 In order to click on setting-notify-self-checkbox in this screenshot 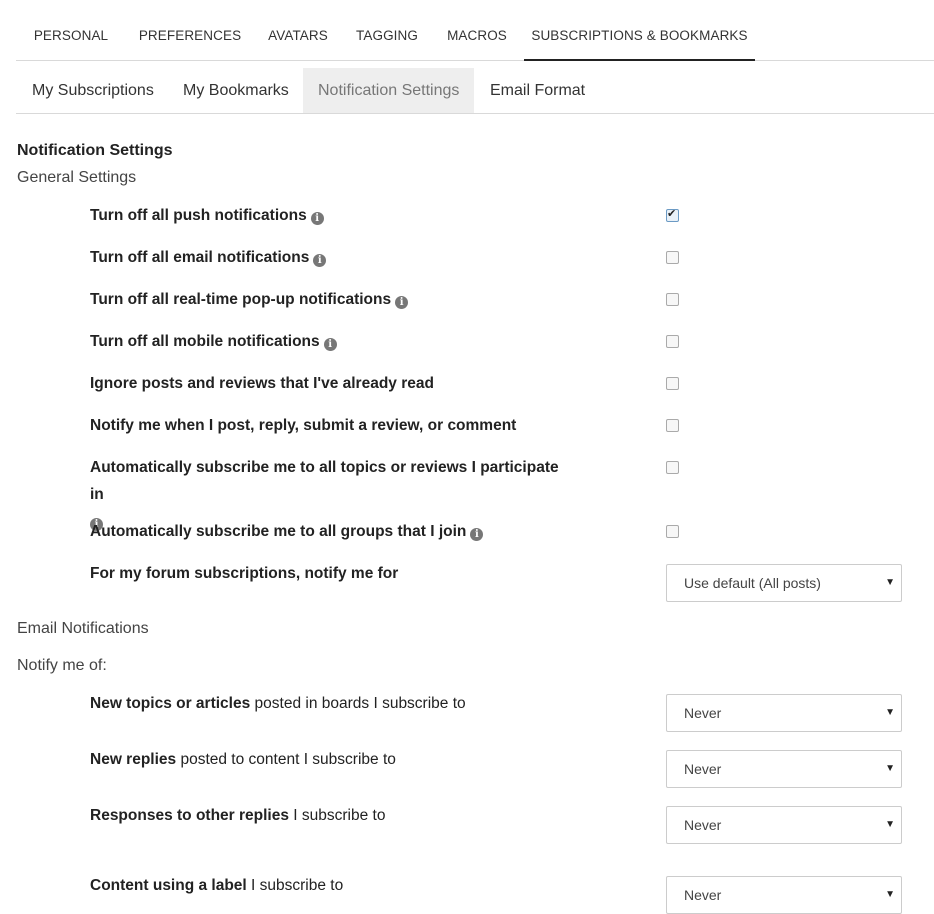, I will do `click(672, 425)`.